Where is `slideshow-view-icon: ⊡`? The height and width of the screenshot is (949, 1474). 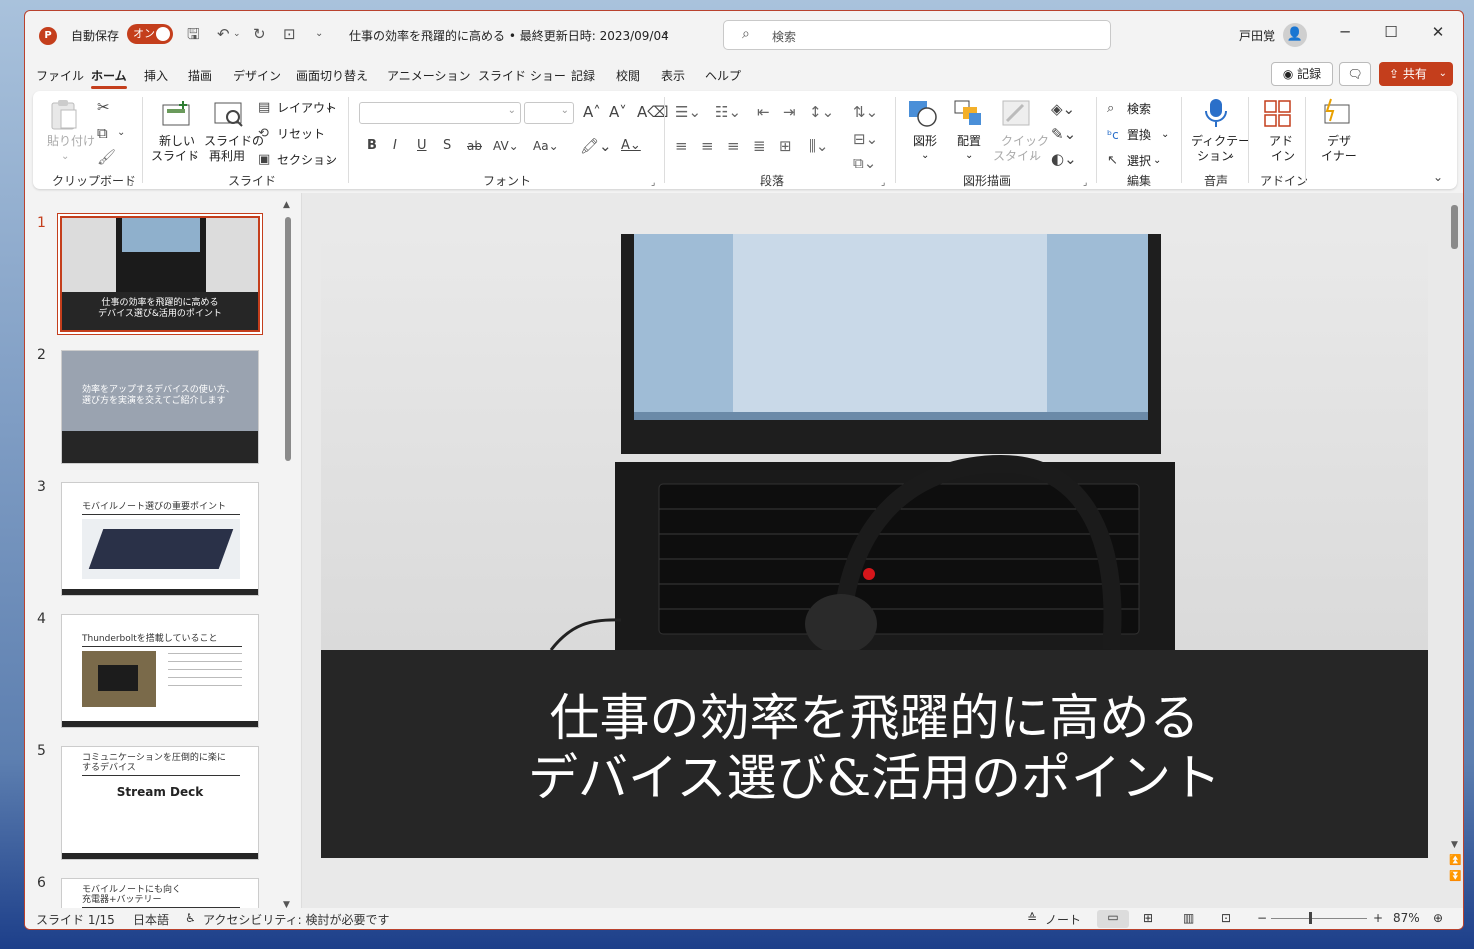
slideshow-view-icon: ⊡ is located at coordinates (1226, 918).